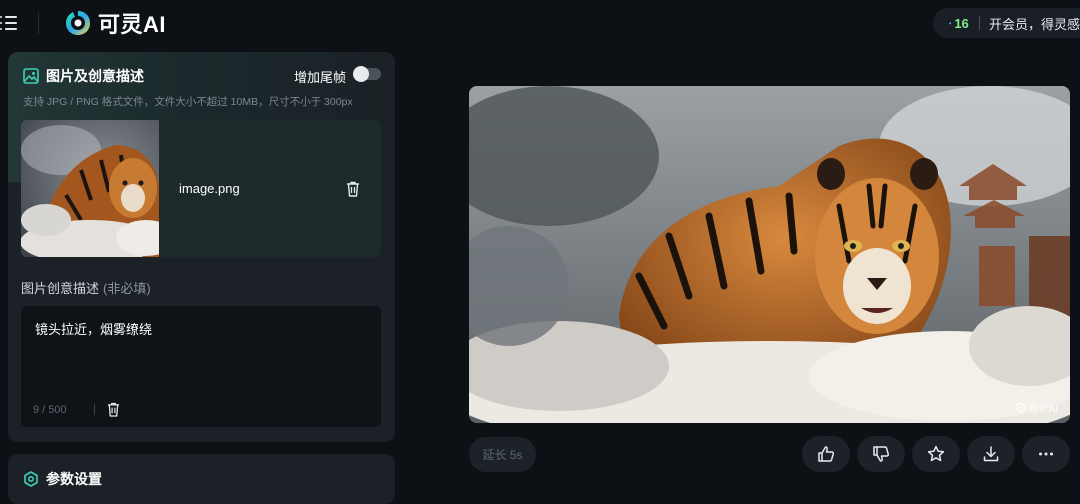 This screenshot has height=504, width=1080. I want to click on description-label: 图片创意描述 (非必填), so click(86, 287).